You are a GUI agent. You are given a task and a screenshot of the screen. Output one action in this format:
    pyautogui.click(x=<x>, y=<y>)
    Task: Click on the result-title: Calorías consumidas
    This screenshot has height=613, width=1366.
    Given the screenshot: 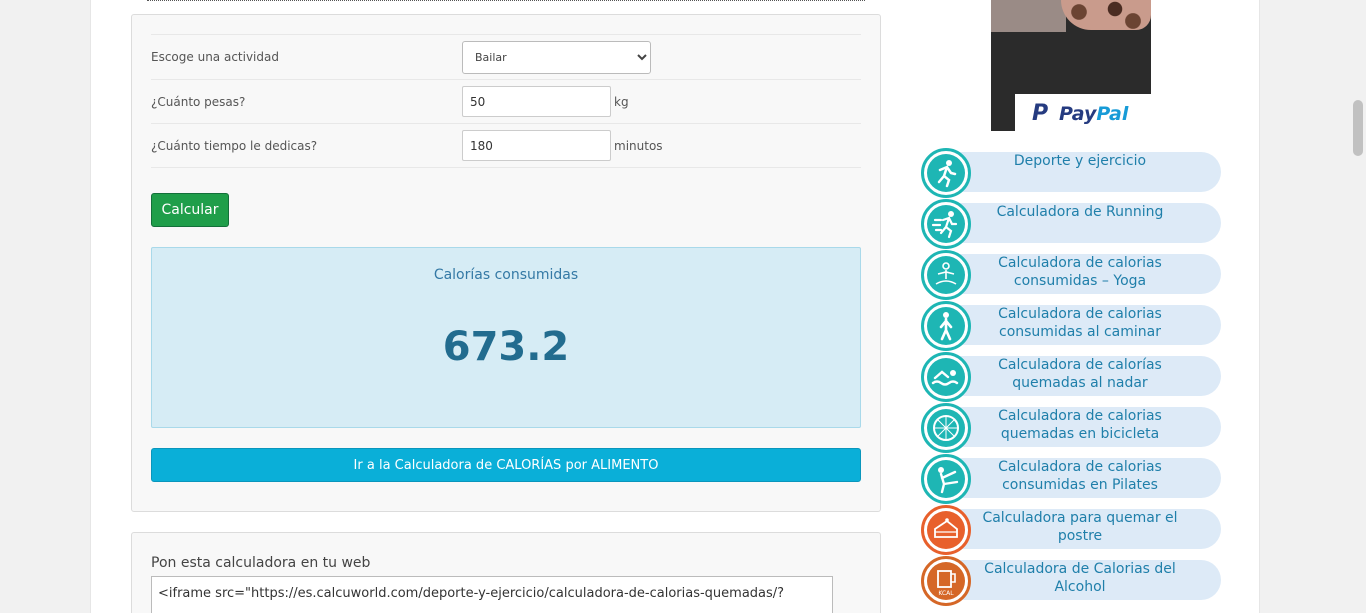 What is the action you would take?
    pyautogui.click(x=506, y=275)
    